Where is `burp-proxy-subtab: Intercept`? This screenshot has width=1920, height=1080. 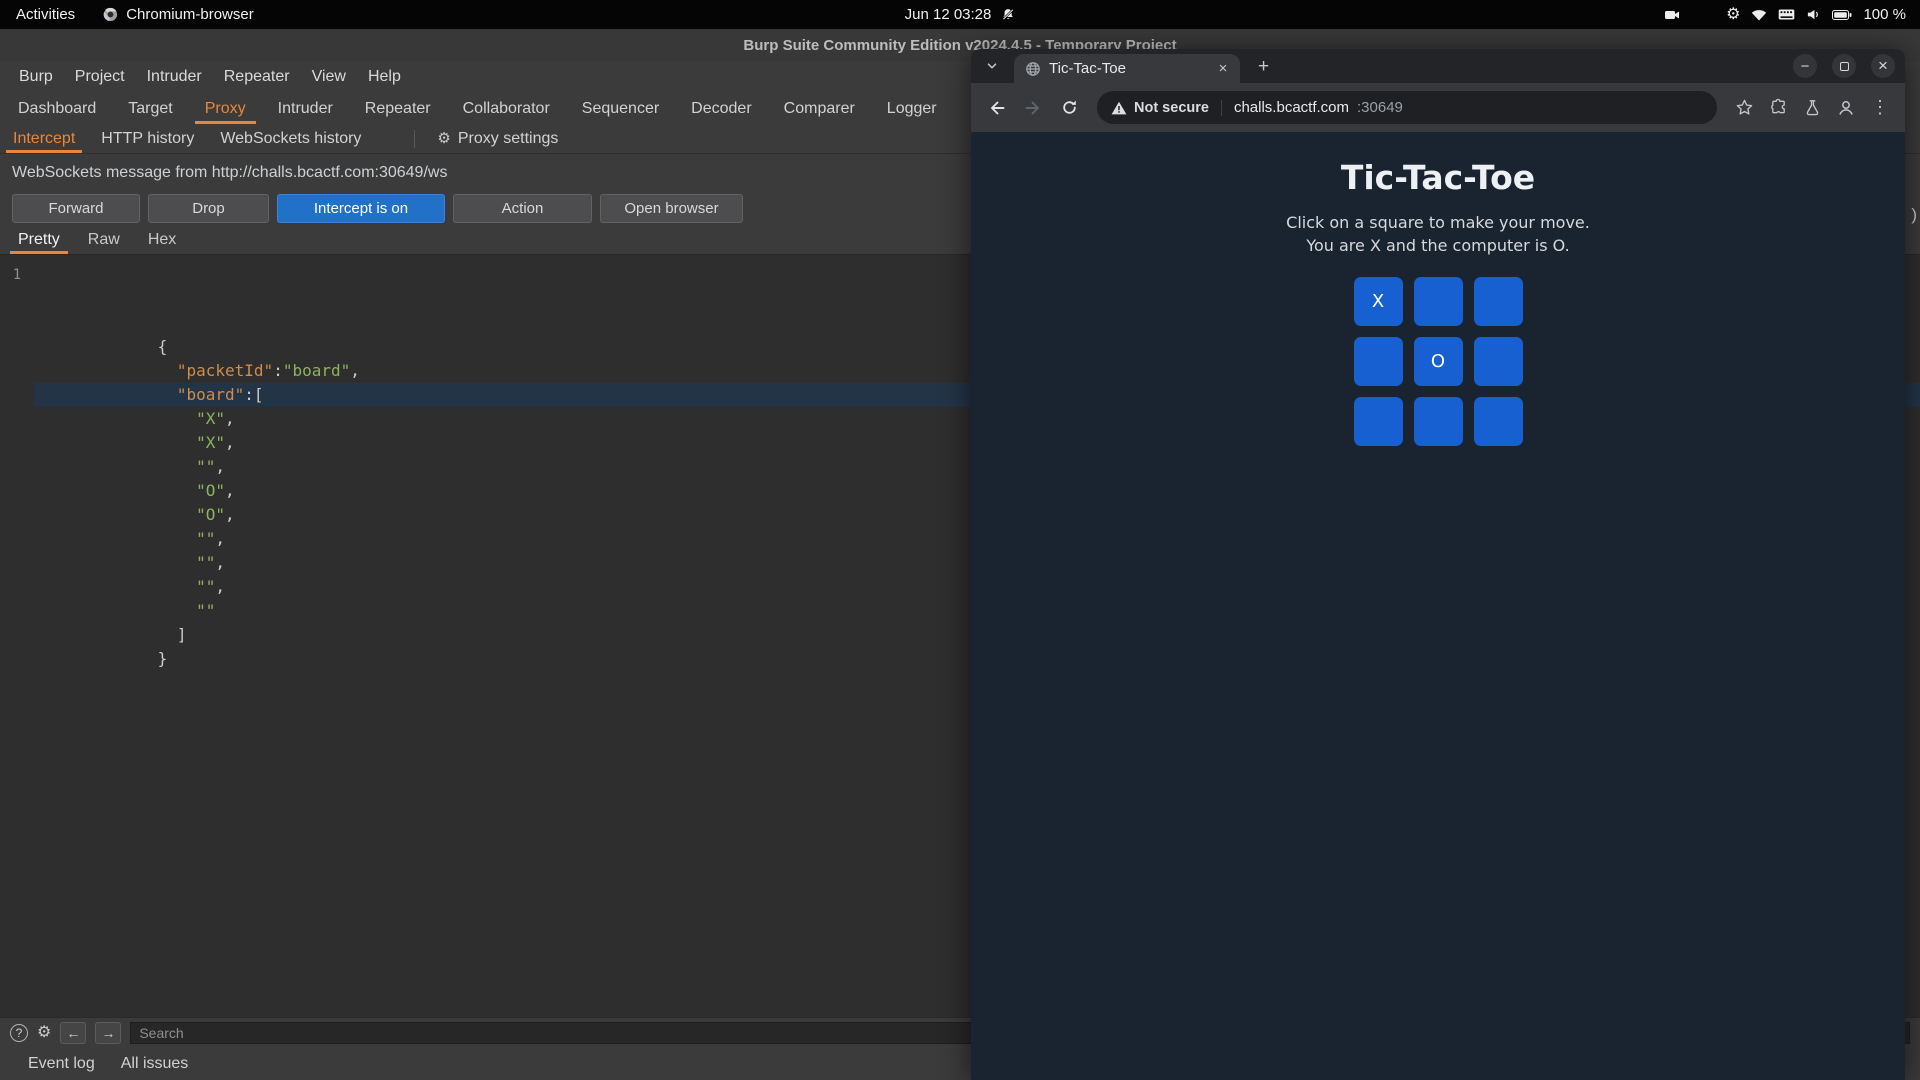 burp-proxy-subtab: Intercept is located at coordinates (44, 138).